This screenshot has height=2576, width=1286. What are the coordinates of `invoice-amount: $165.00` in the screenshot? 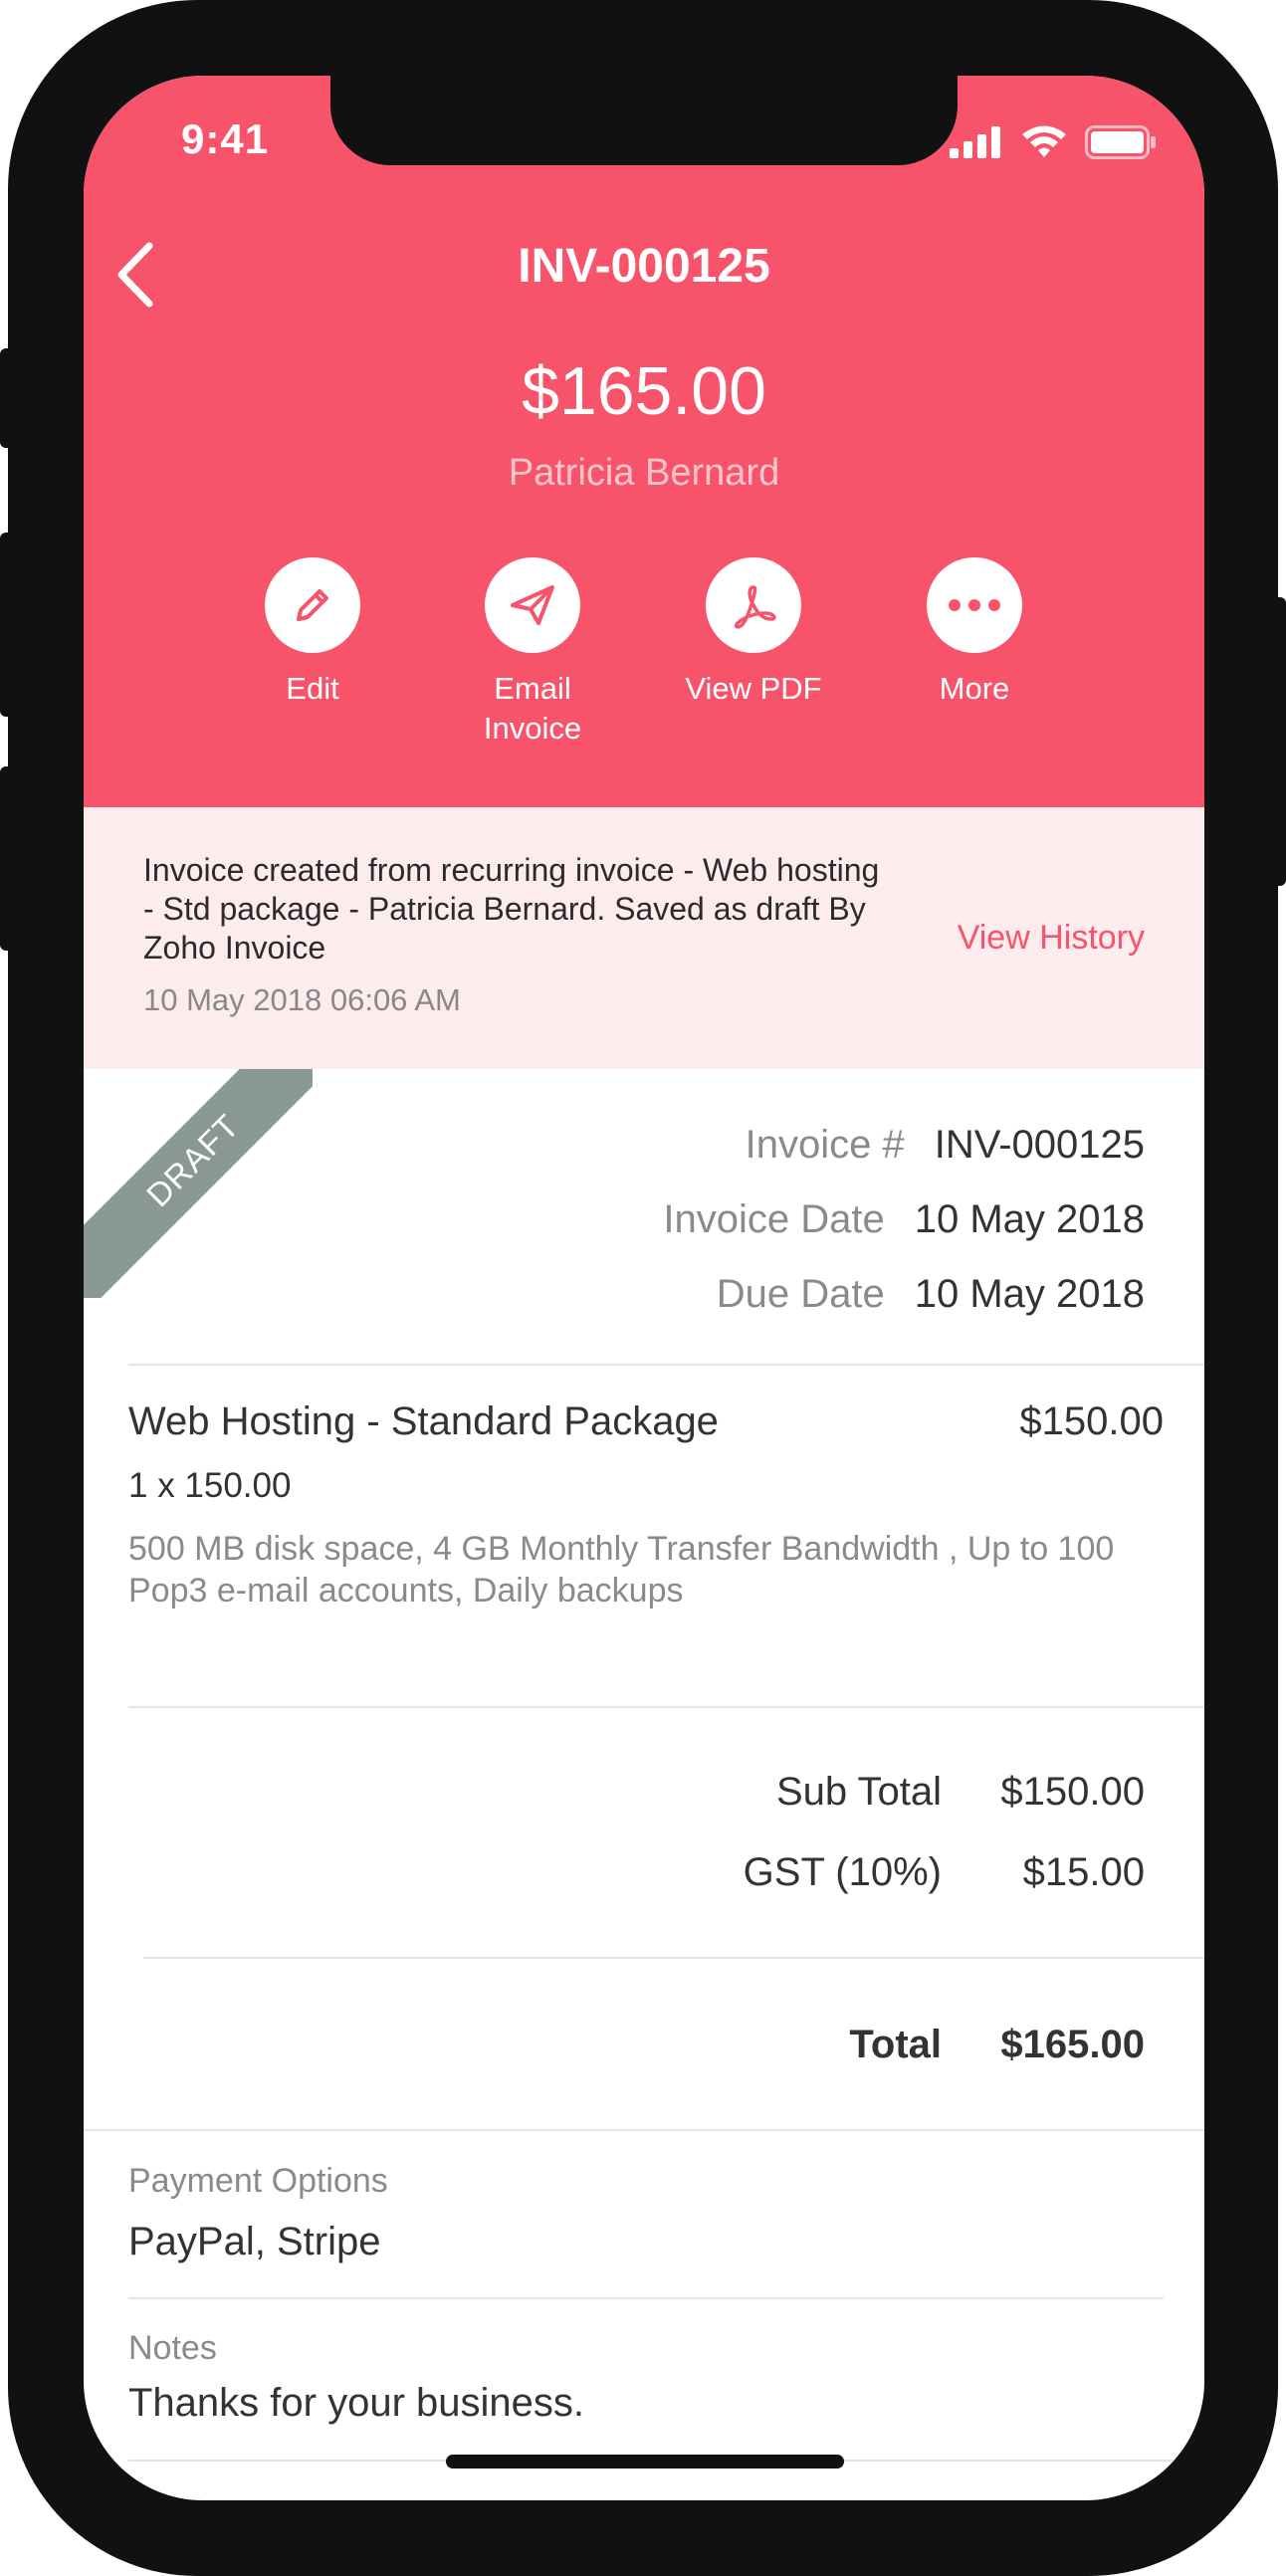 It's located at (644, 391).